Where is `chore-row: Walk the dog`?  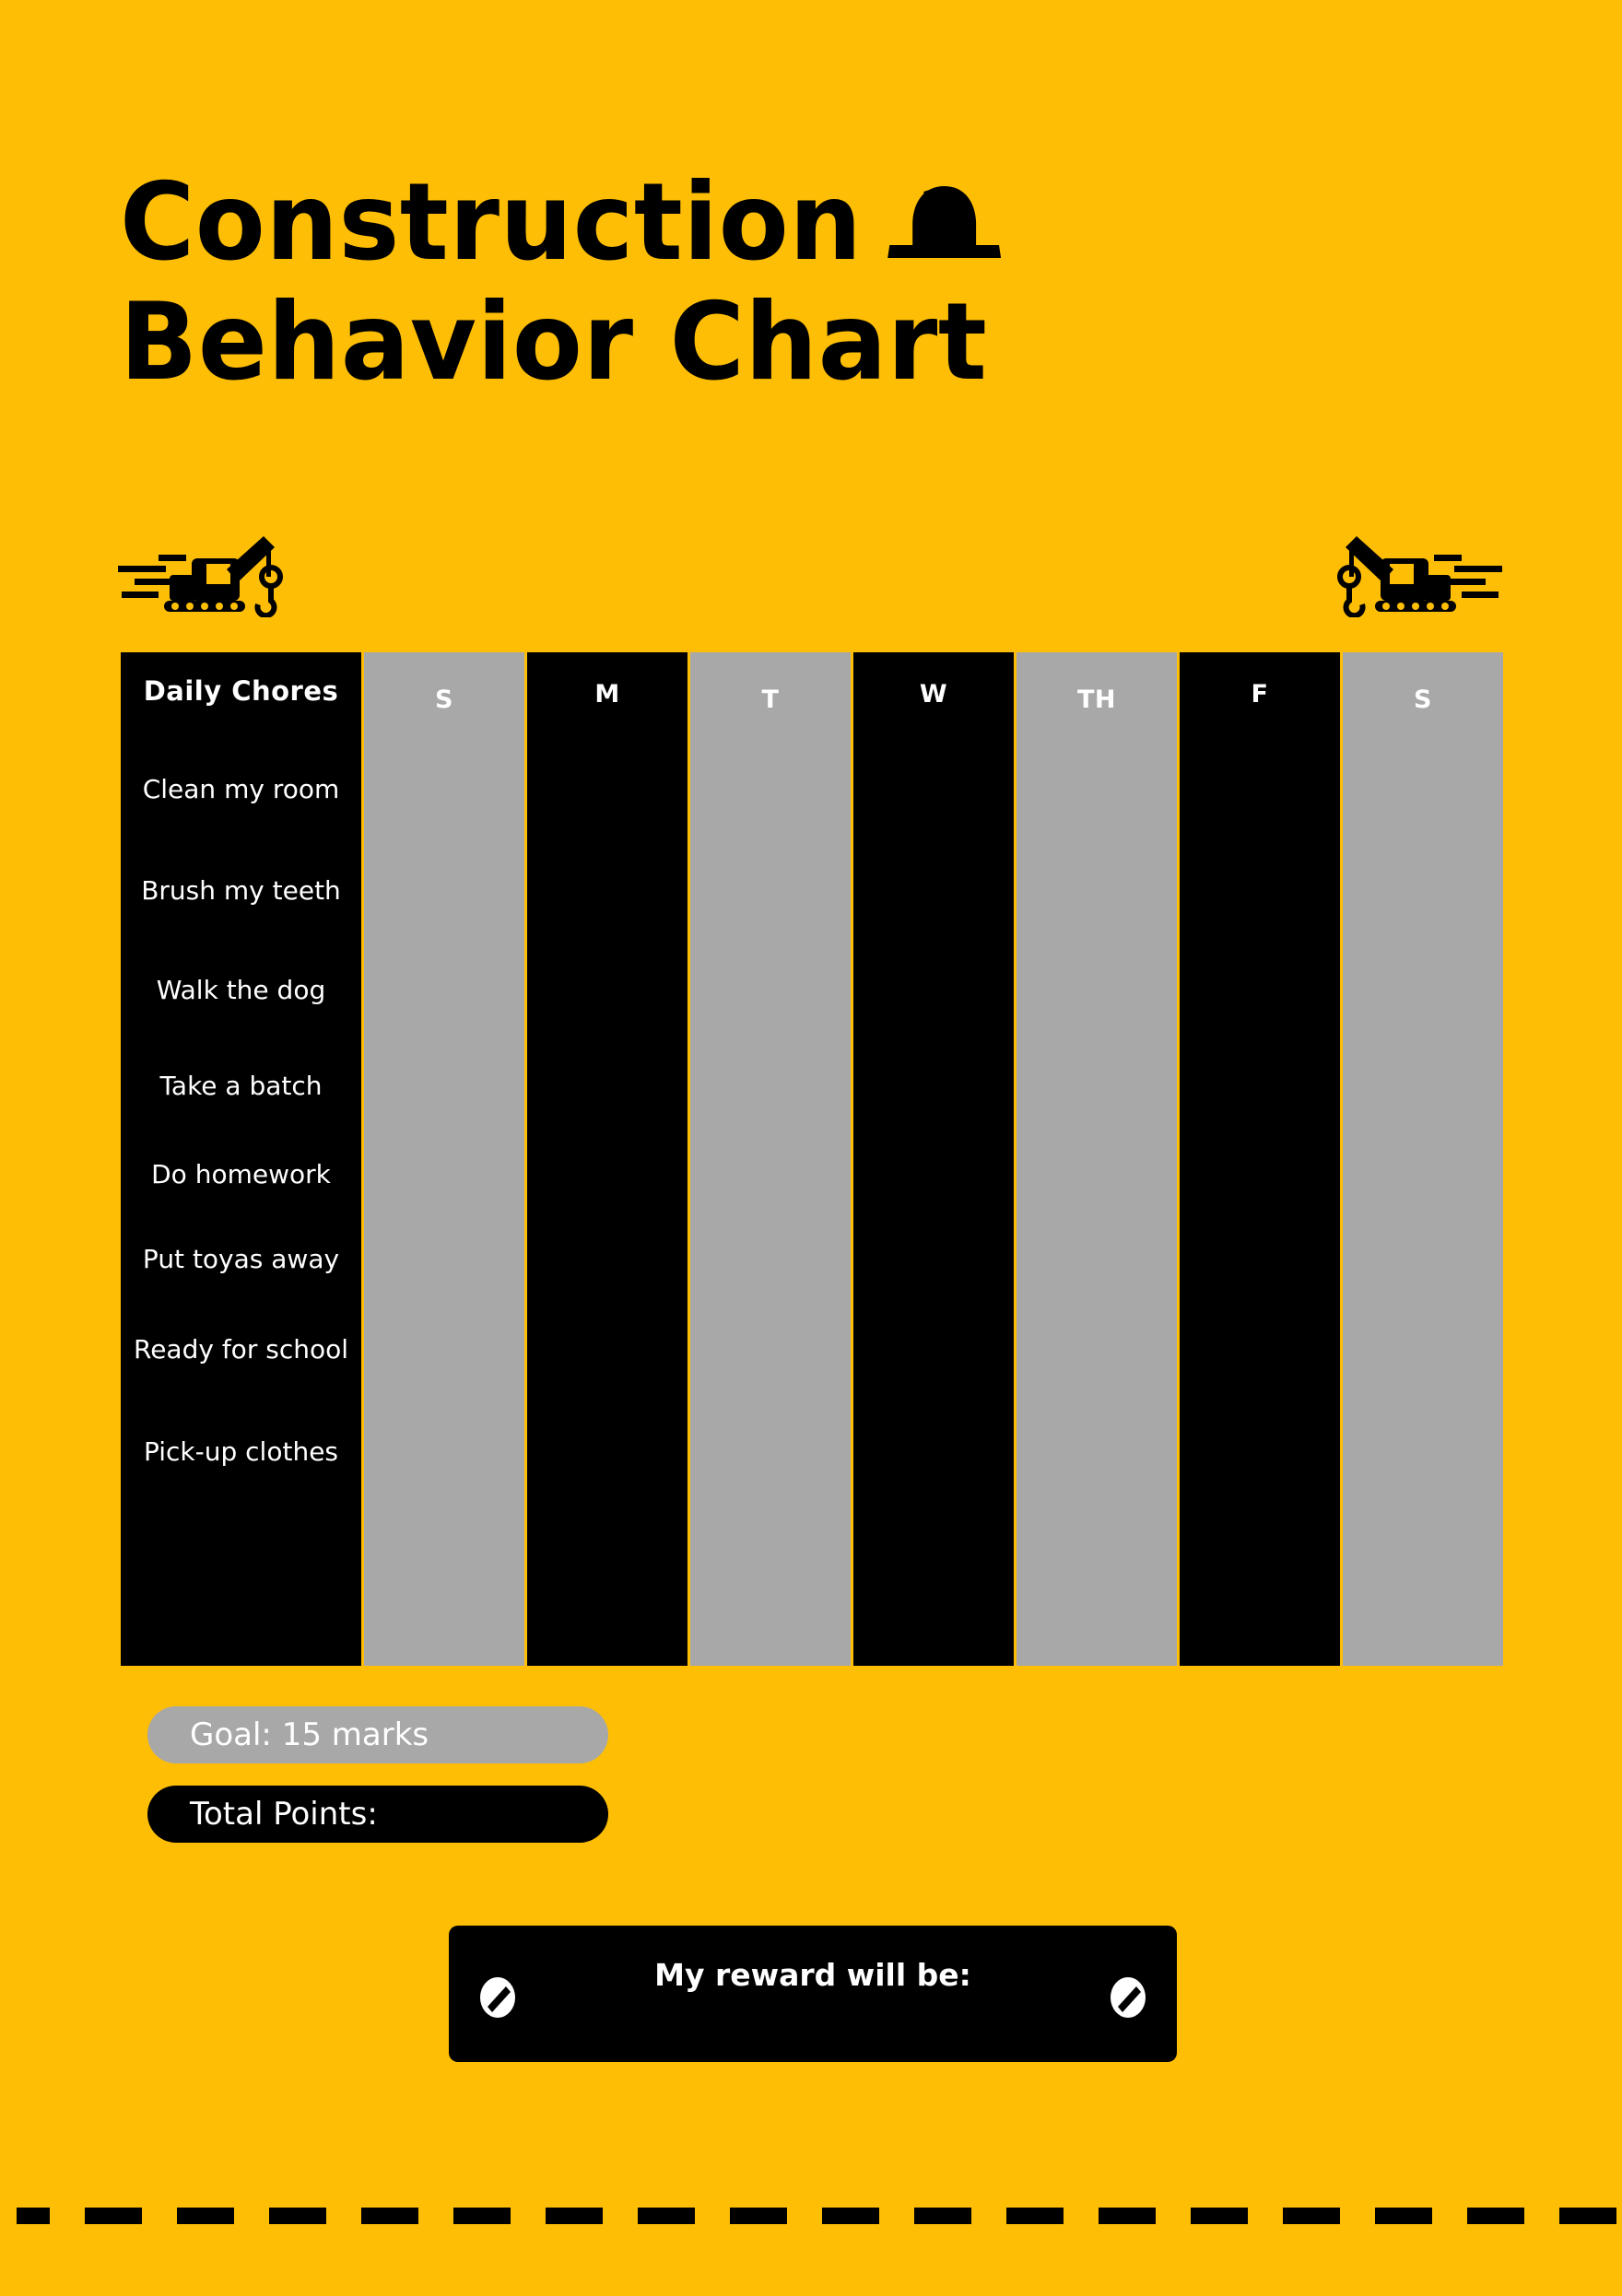 chore-row: Walk the dog is located at coordinates (241, 990).